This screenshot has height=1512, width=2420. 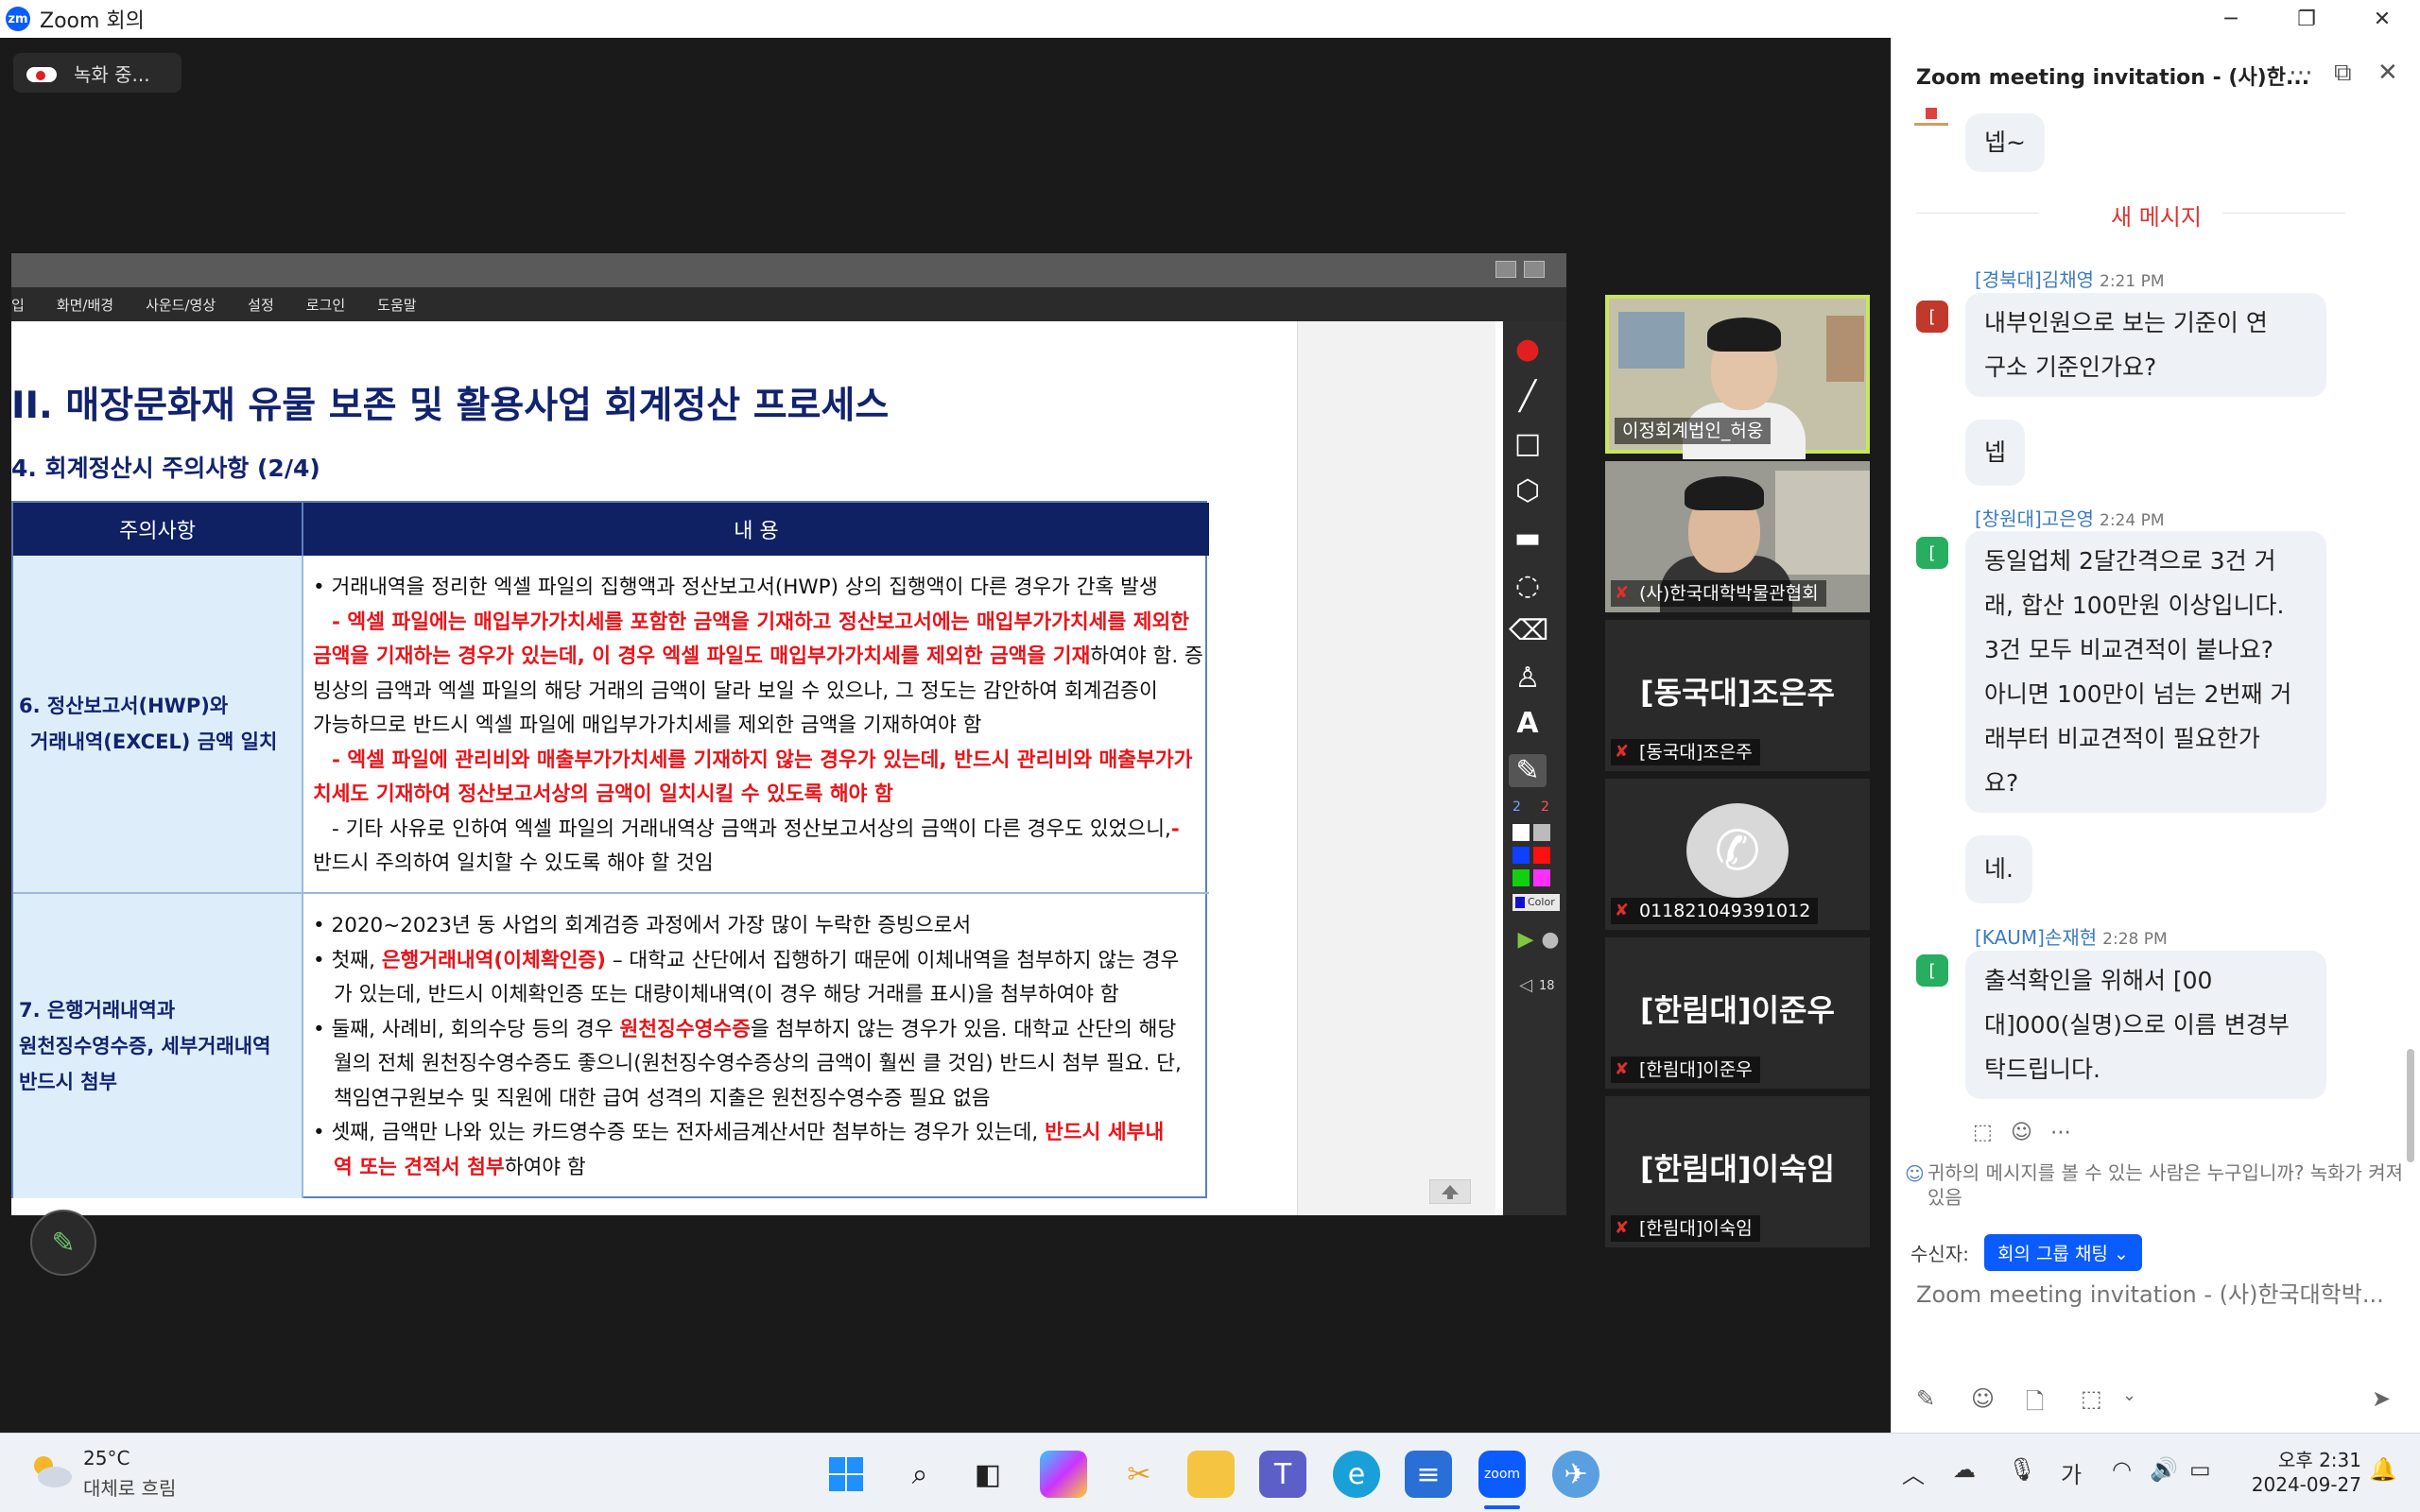 What do you see at coordinates (1575, 1474) in the screenshot?
I see `network-app-icon: ✈` at bounding box center [1575, 1474].